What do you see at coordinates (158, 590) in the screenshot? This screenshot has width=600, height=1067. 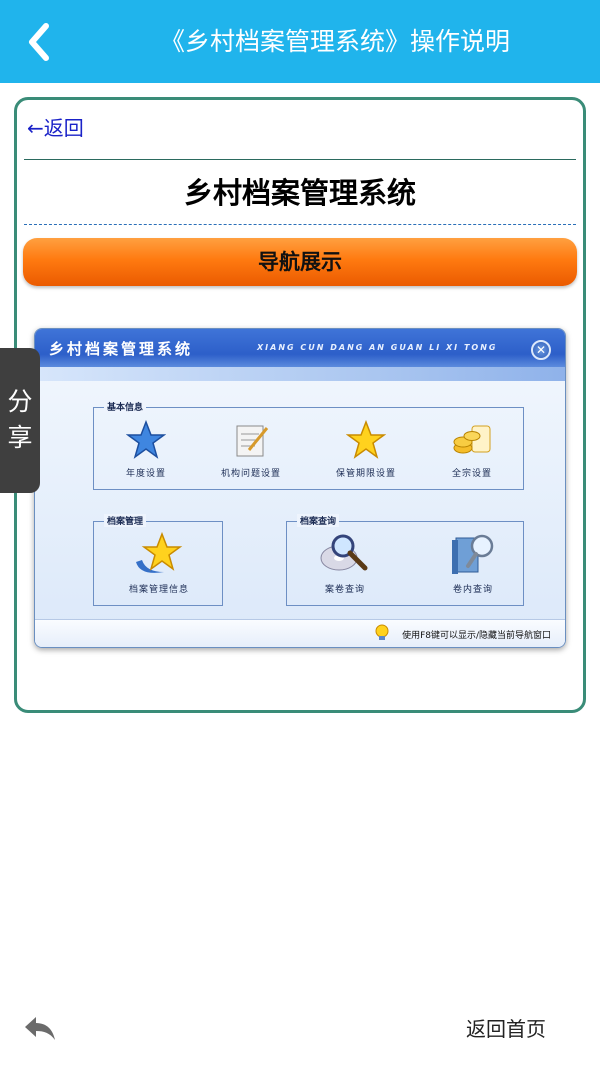 I see `item-label: 档案管理信息` at bounding box center [158, 590].